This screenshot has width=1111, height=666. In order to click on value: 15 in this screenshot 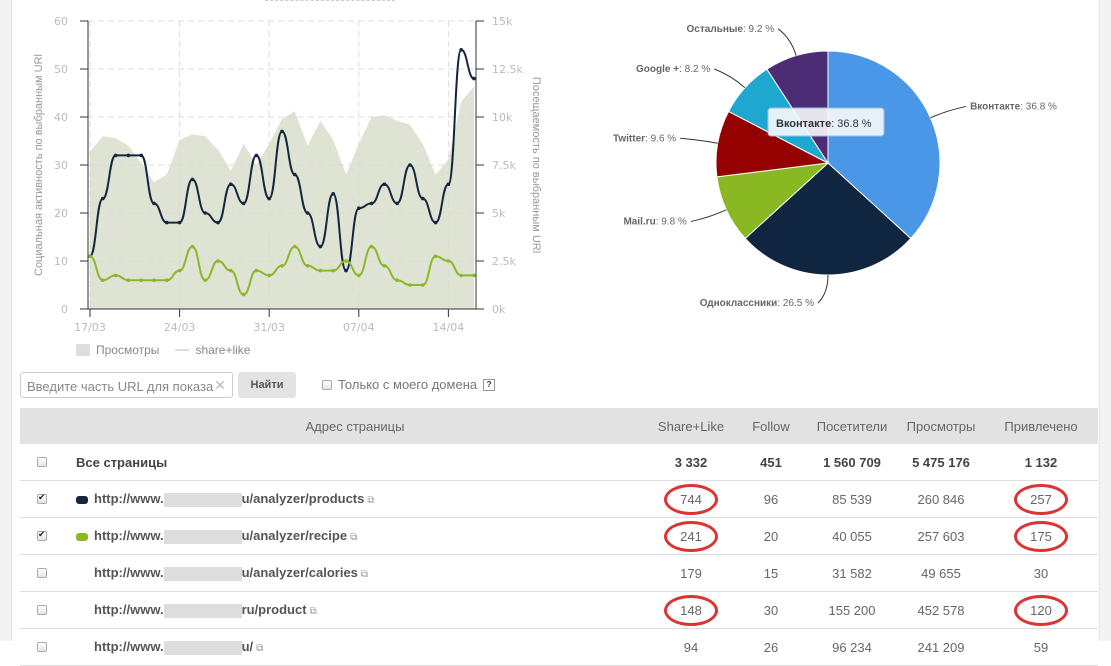, I will do `click(771, 573)`.